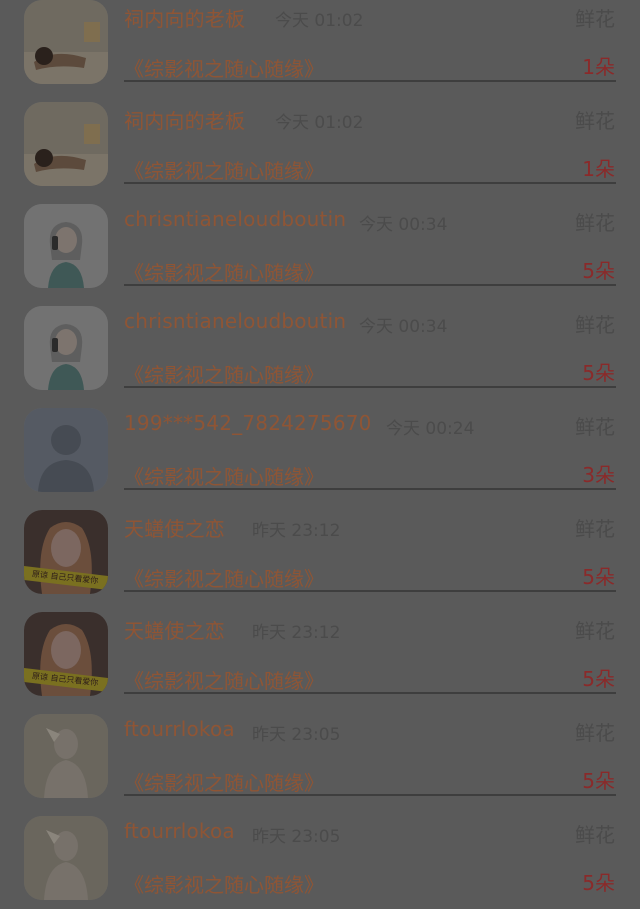  Describe the element at coordinates (598, 475) in the screenshot. I see `gift-quantity: 3朵` at that location.